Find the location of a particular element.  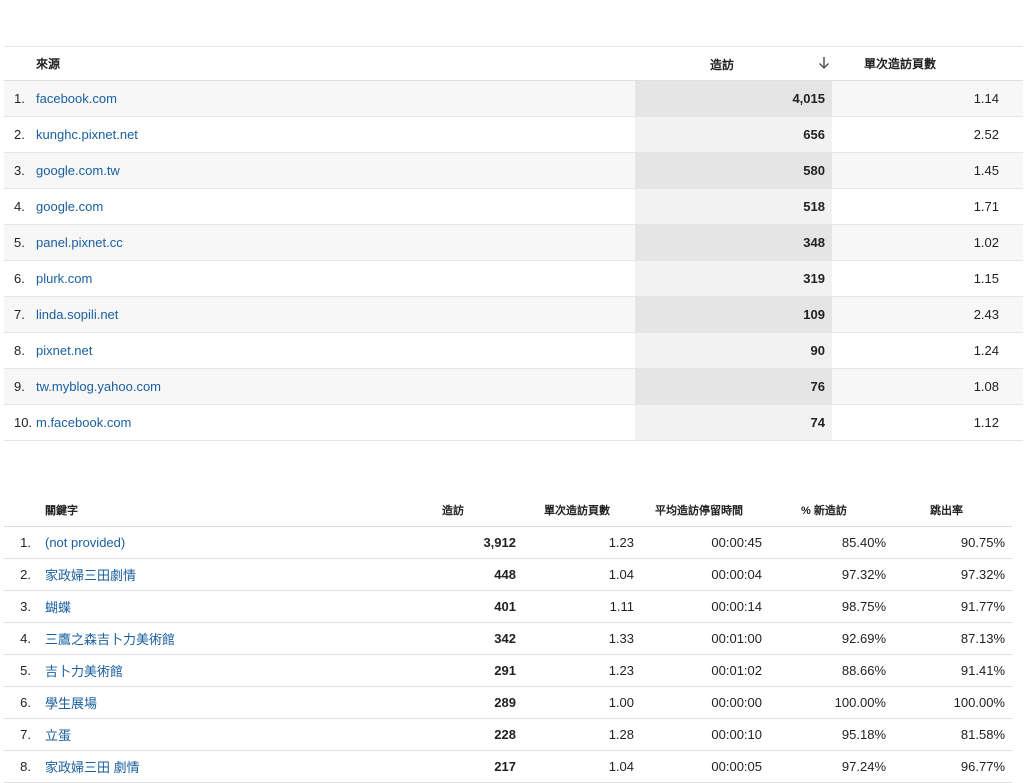

keyword-link: 家政婦三田 劇情 is located at coordinates (92, 767).